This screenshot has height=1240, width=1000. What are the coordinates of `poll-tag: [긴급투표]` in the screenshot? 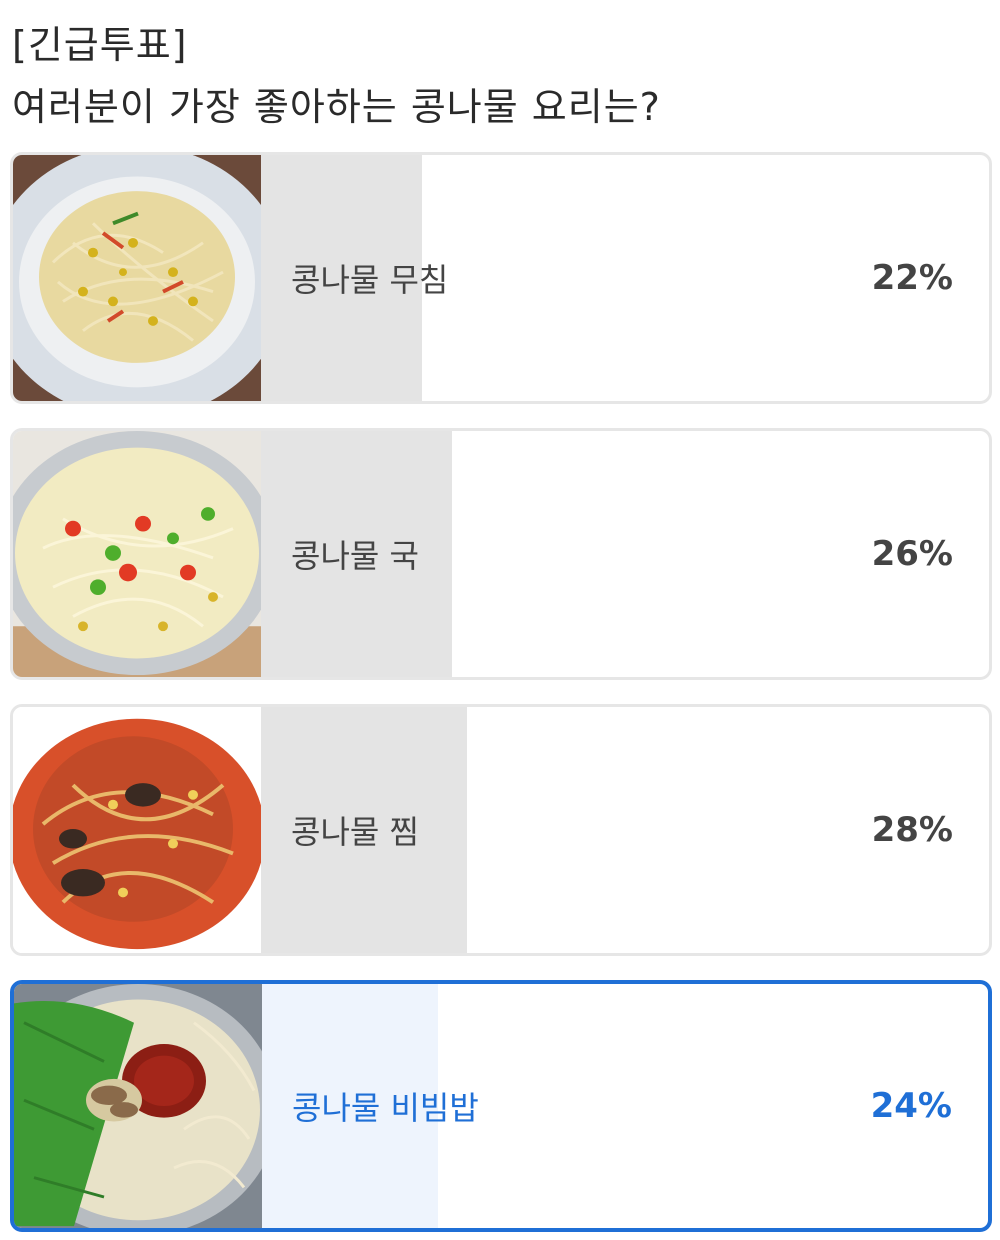 It's located at (100, 45).